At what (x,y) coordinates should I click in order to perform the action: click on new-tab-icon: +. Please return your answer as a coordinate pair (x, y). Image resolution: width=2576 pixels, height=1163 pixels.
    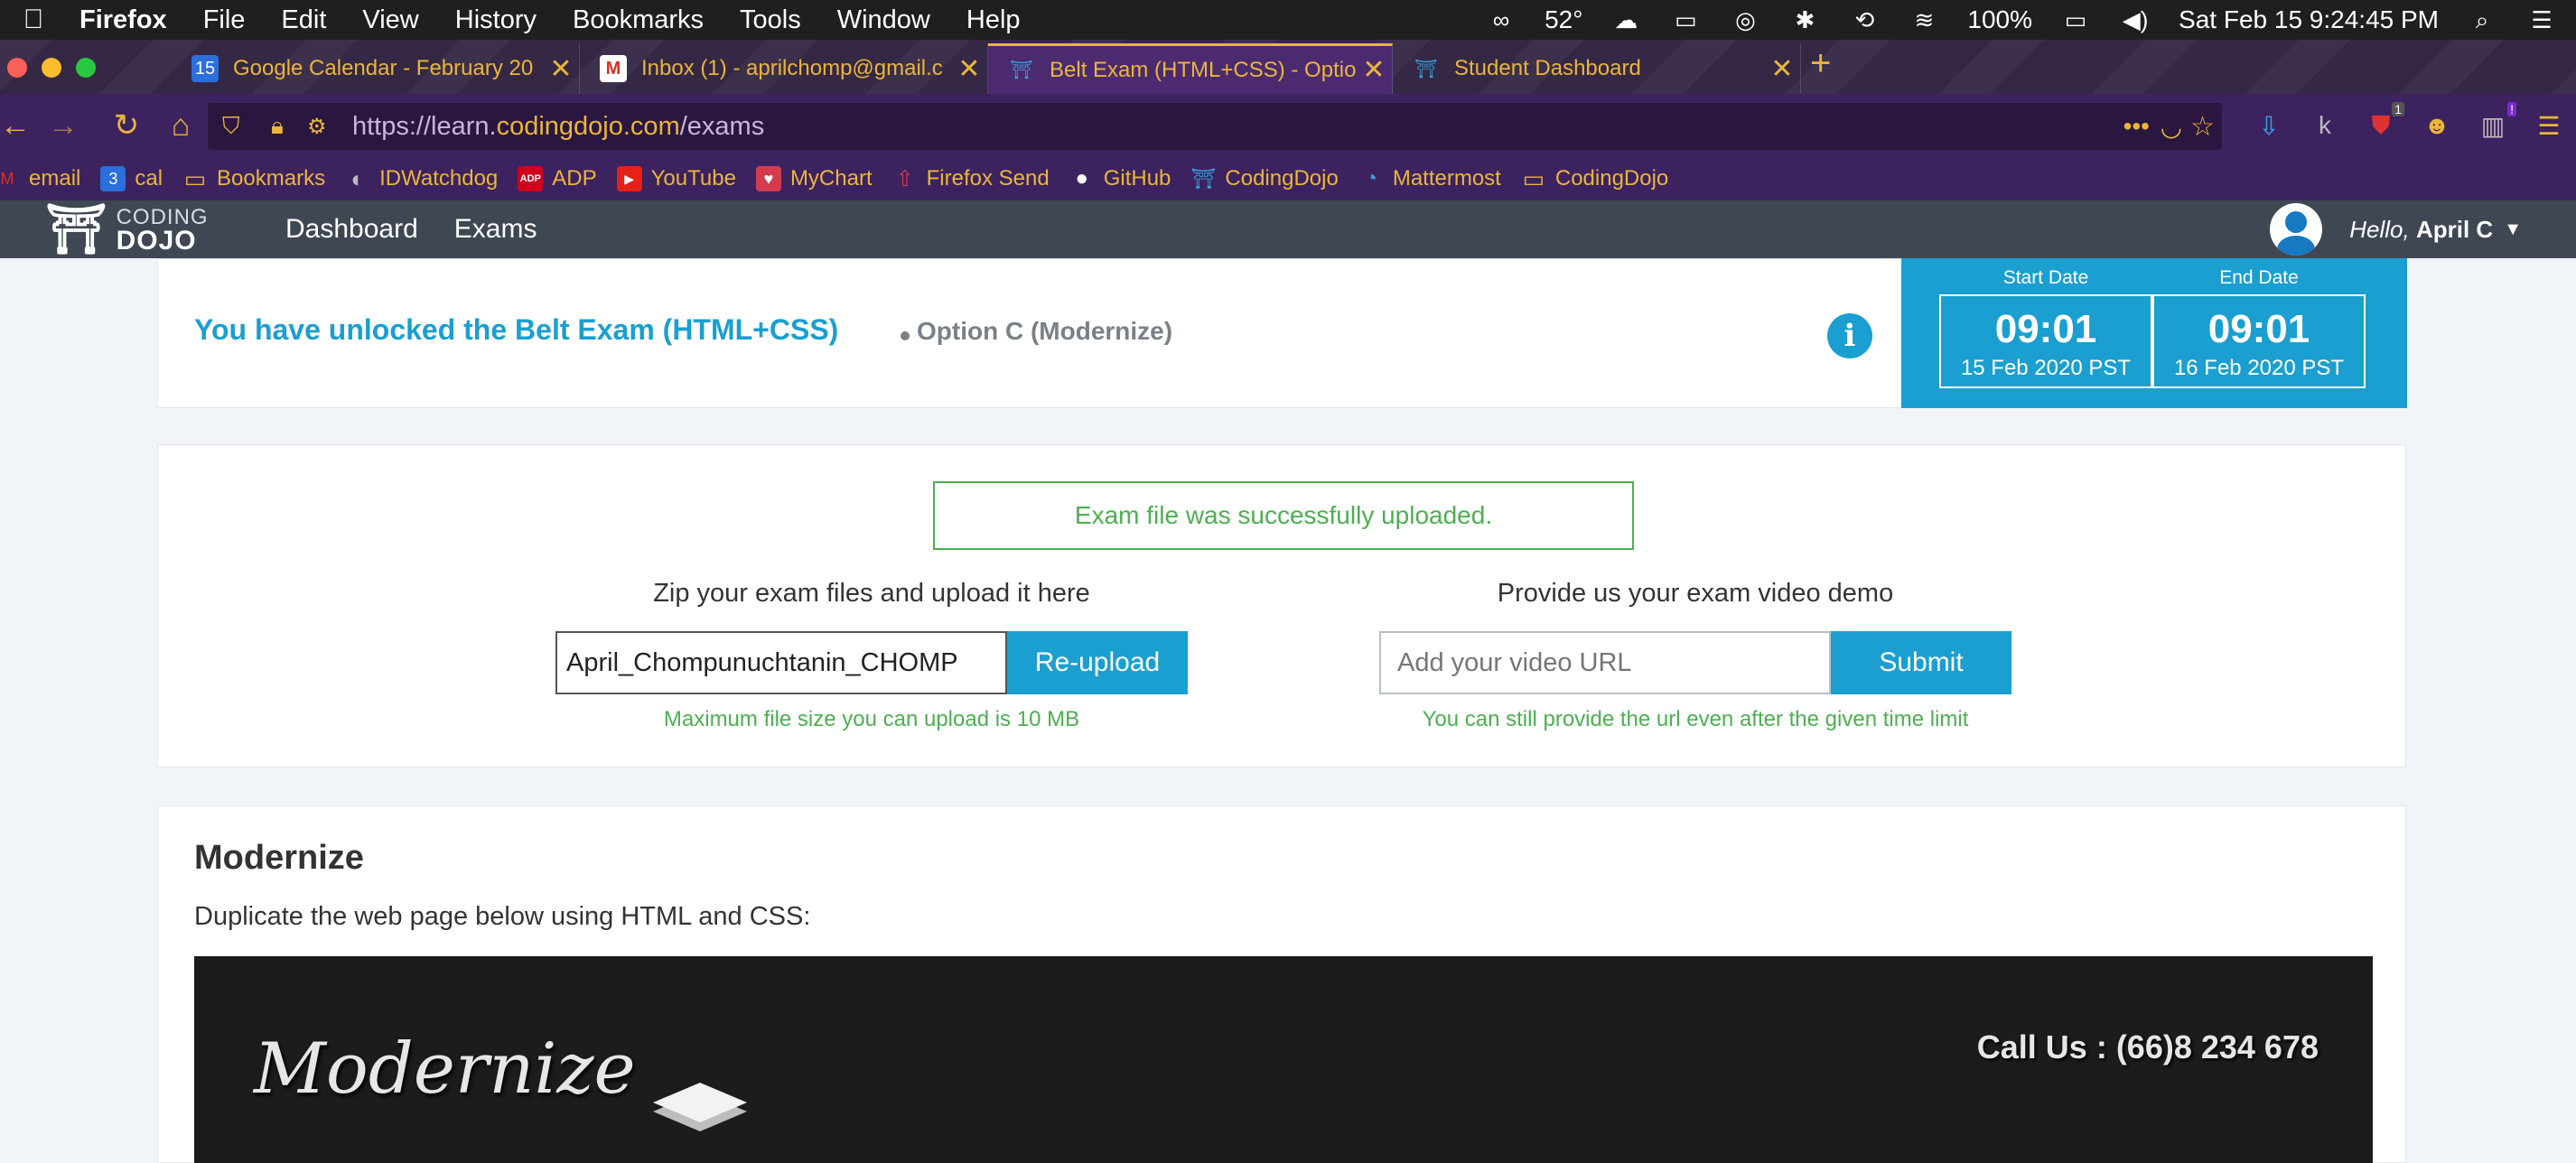
    Looking at the image, I should click on (1820, 63).